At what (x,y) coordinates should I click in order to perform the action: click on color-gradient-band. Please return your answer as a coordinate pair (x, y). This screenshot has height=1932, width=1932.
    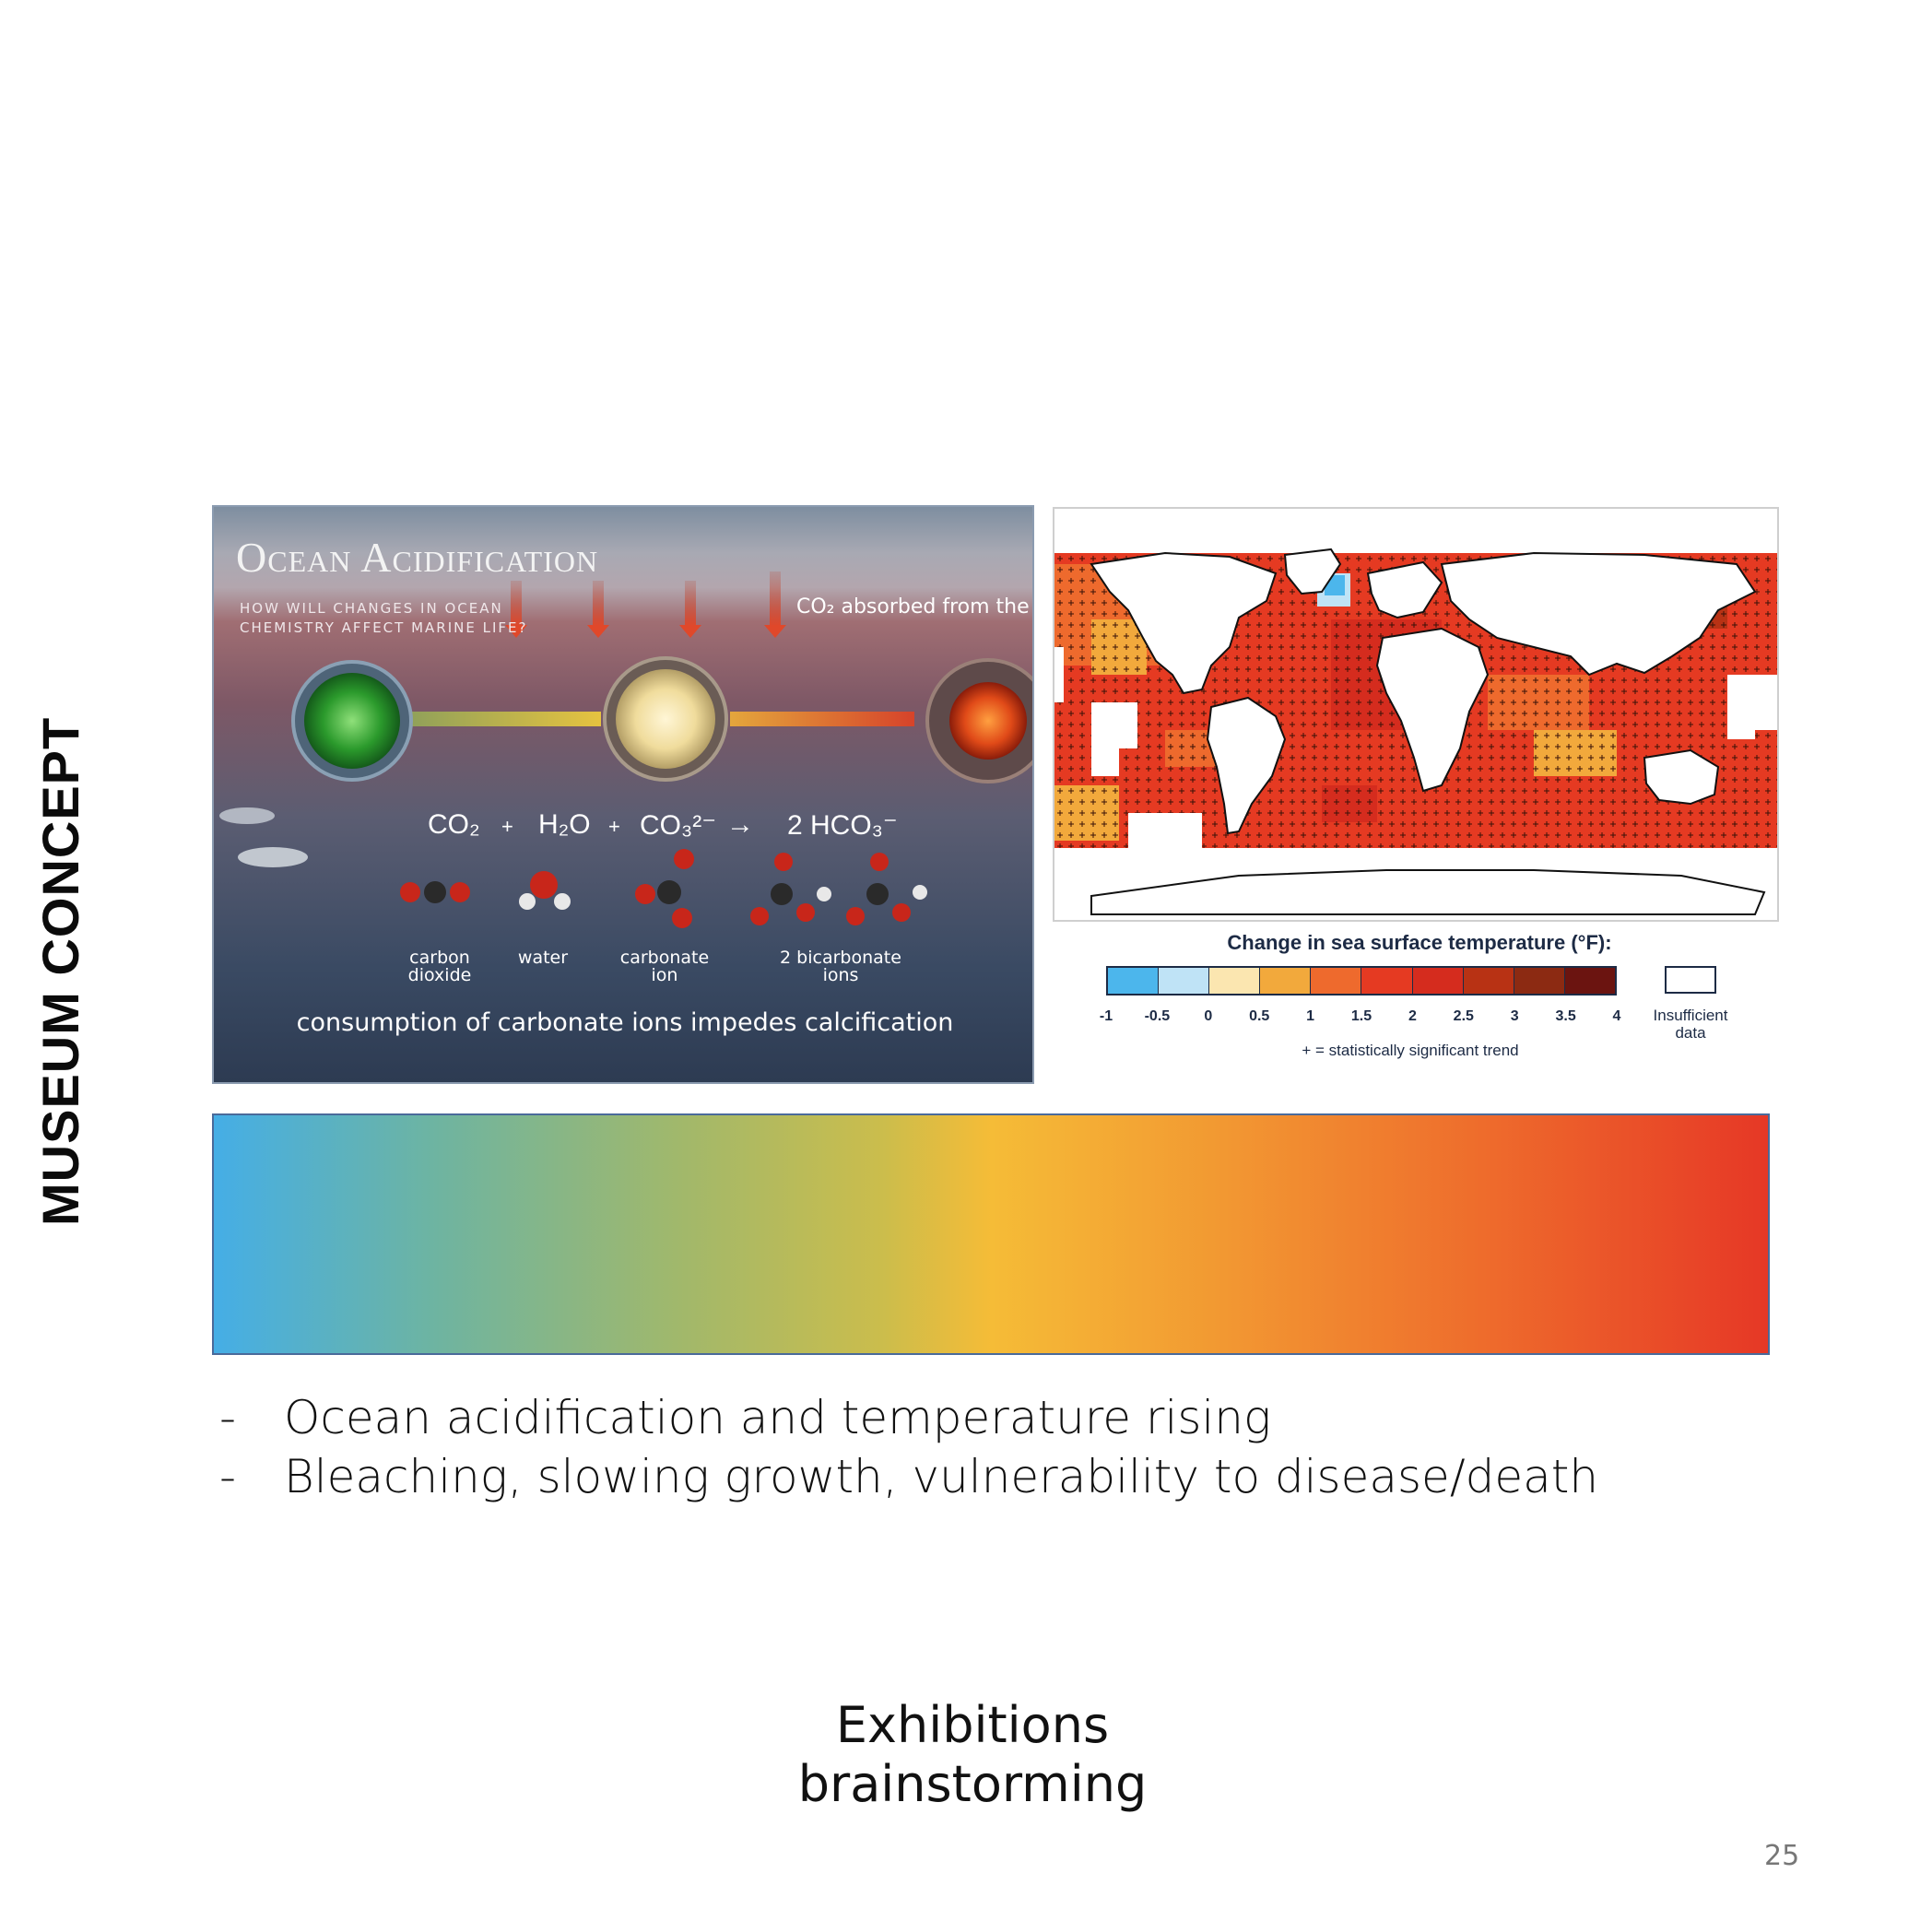
    Looking at the image, I should click on (991, 1234).